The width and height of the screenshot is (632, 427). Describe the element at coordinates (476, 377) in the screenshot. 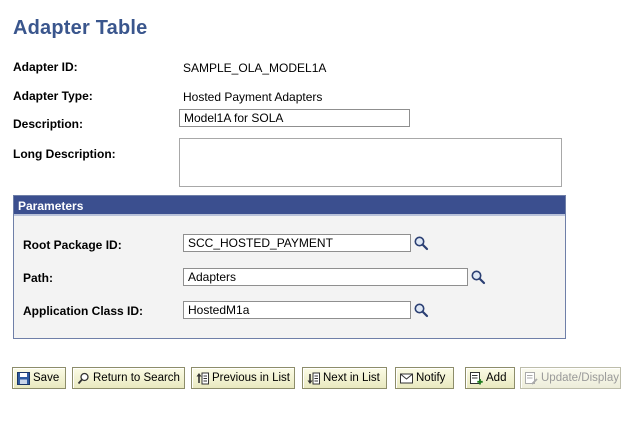

I see `add-icon` at that location.